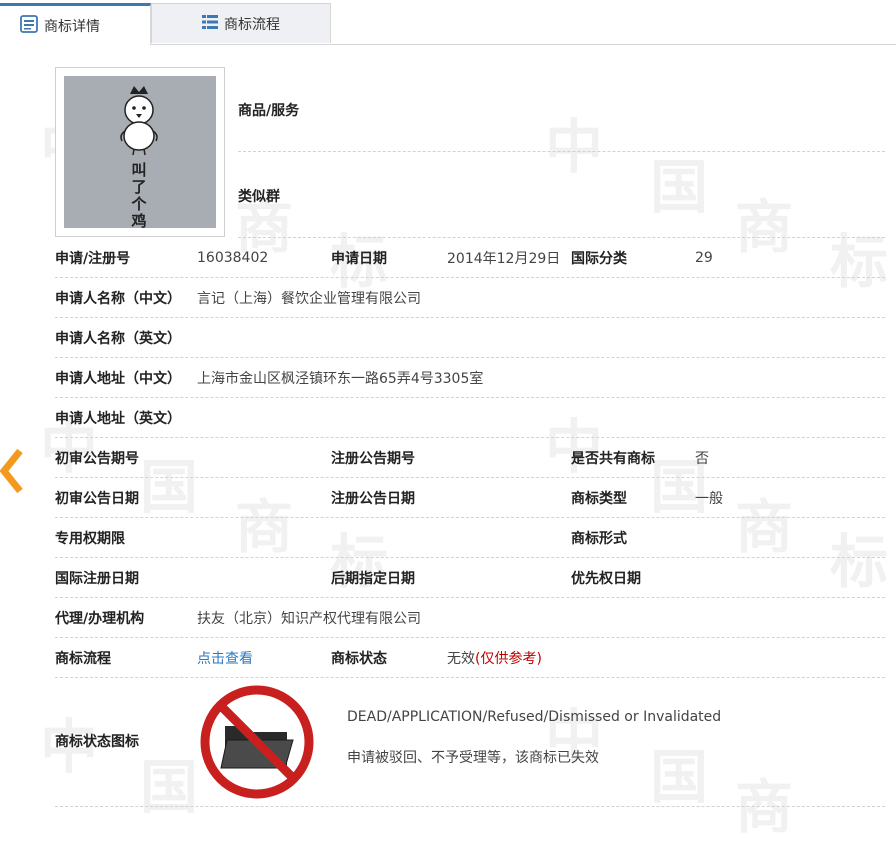 Image resolution: width=896 pixels, height=844 pixels. I want to click on row-publication-no: 初审公告期号 注册公告期号 是否共有商标 否, so click(470, 458).